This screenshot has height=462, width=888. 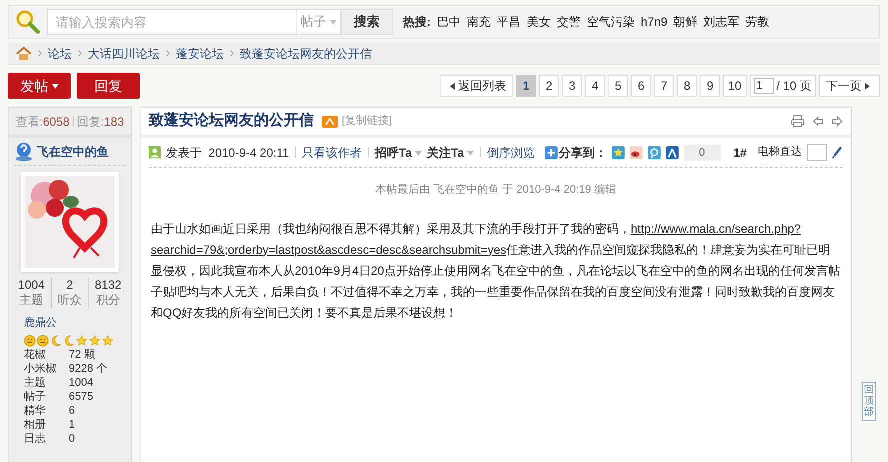 I want to click on elevator-label: 电梯直达, so click(x=780, y=152).